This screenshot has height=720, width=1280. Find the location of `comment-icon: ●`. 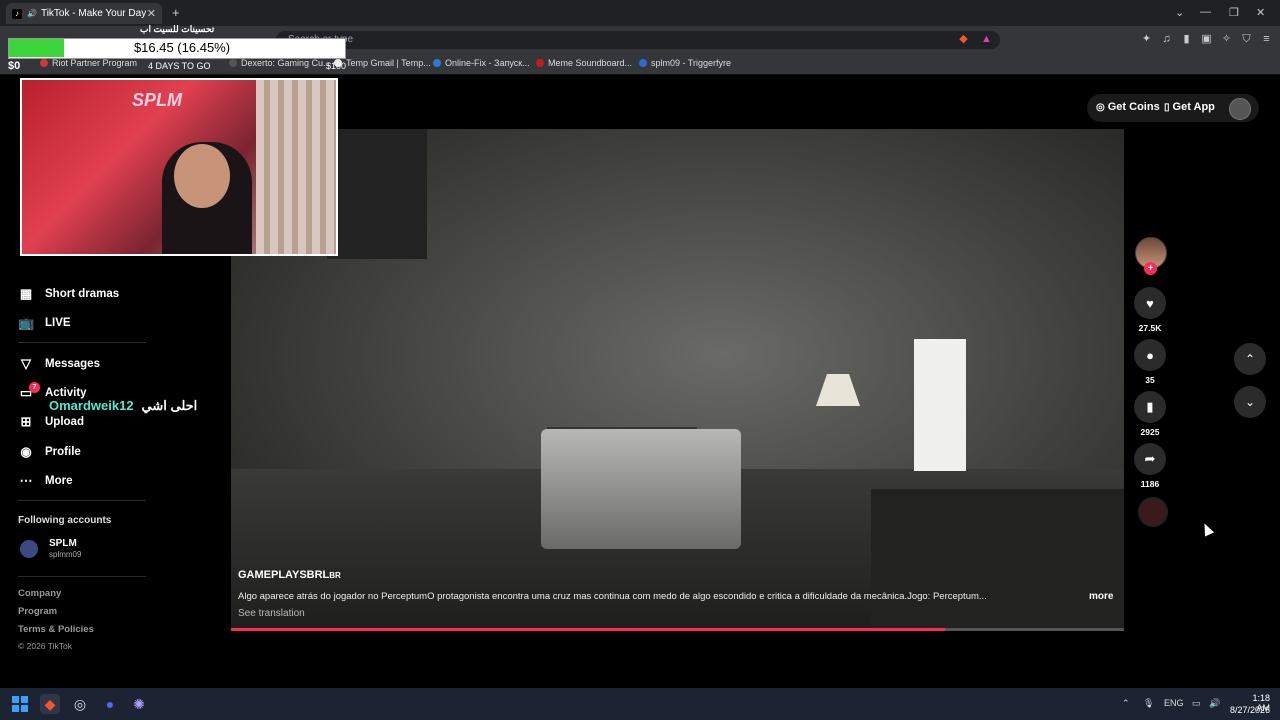

comment-icon: ● is located at coordinates (1150, 355).